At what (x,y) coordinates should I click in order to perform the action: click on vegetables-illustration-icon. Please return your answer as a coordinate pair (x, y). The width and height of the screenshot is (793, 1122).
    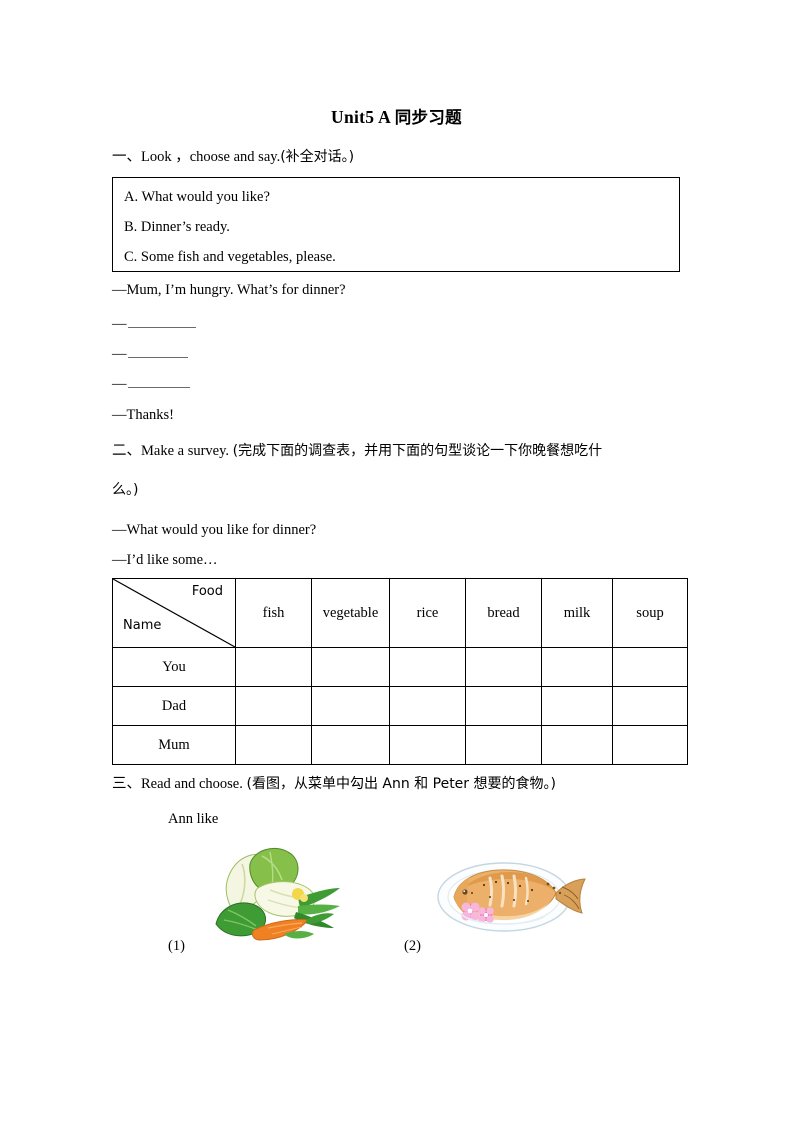
    Looking at the image, I should click on (277, 894).